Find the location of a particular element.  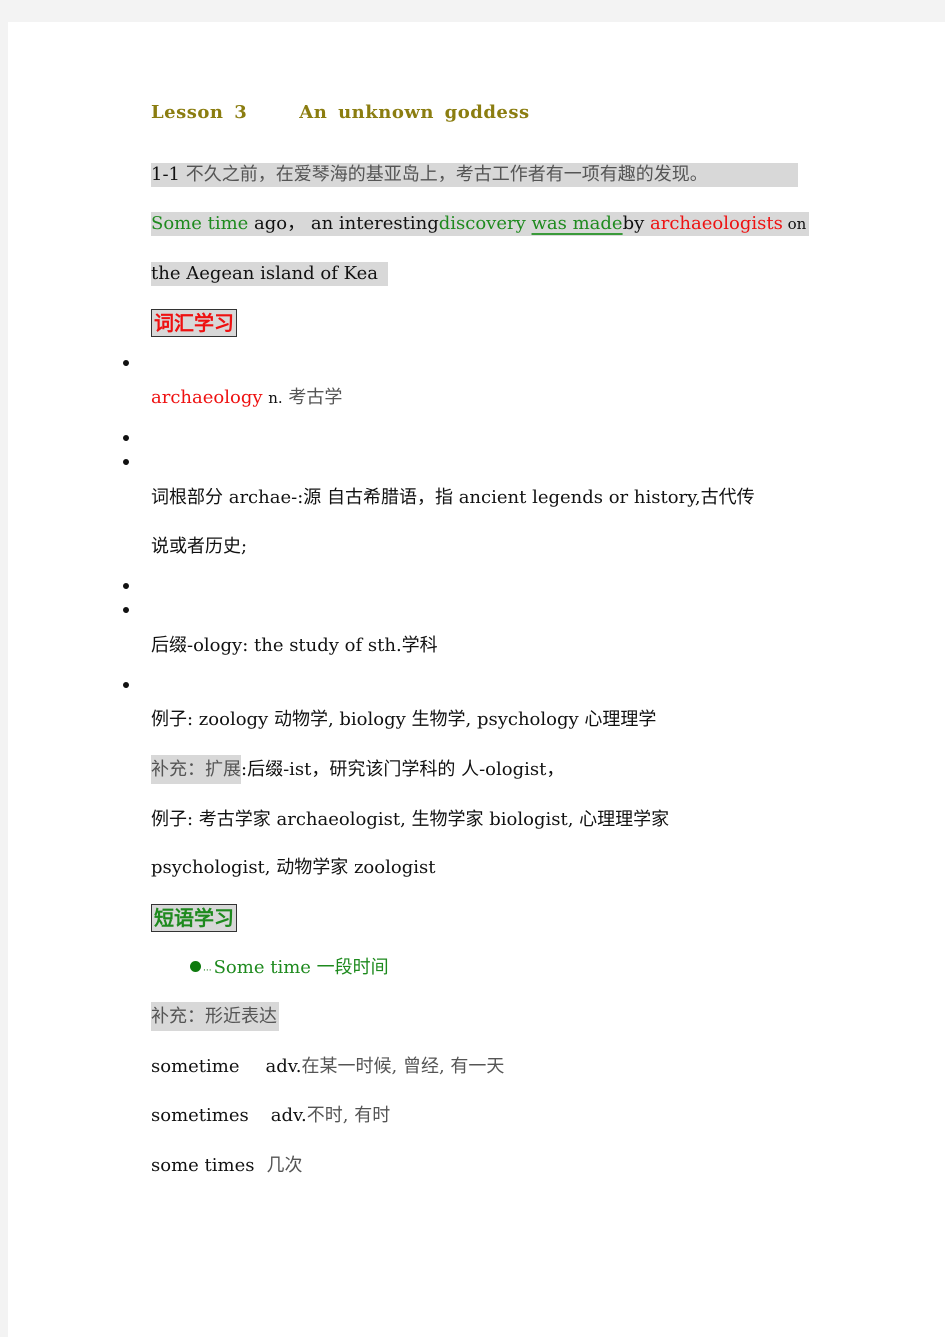

sentence-chinese-text: 不久之前，在爱琴海的基亚岛上，考古工作者有一项有趣的发现。 is located at coordinates (446, 174).